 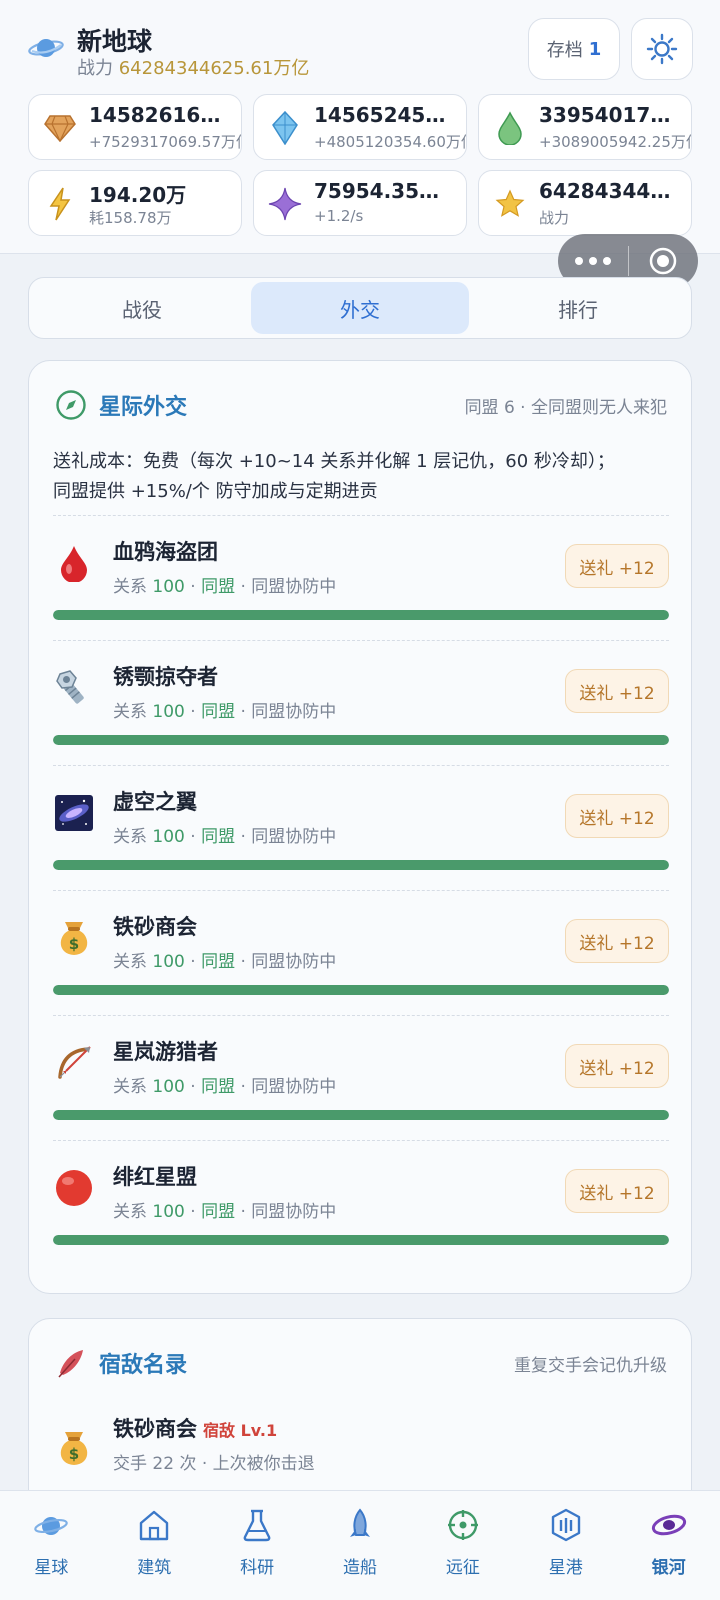 I want to click on faction-name: 铁砂商会, so click(x=155, y=927).